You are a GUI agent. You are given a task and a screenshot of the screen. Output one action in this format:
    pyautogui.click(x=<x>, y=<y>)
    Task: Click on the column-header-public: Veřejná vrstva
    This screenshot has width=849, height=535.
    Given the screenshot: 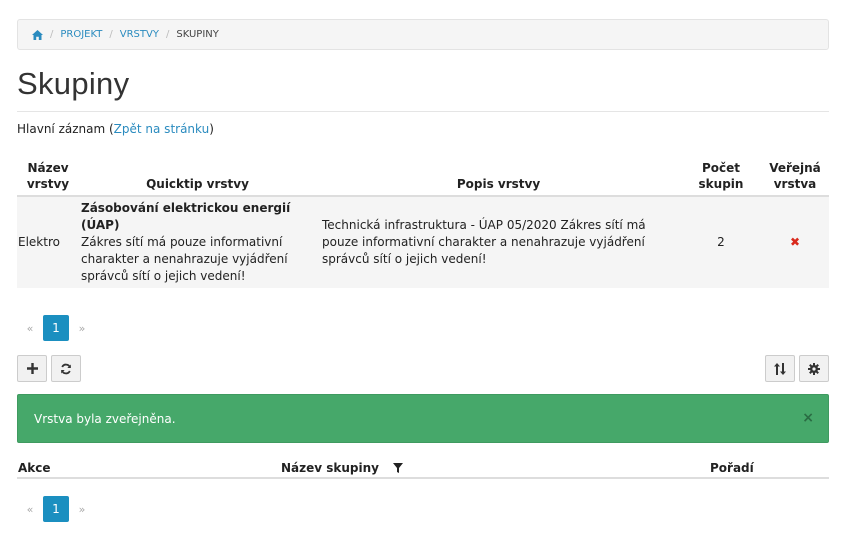 What is the action you would take?
    pyautogui.click(x=795, y=177)
    